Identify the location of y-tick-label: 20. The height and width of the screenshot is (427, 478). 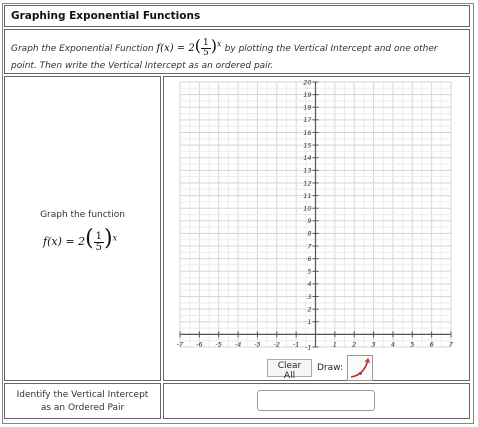
(307, 82).